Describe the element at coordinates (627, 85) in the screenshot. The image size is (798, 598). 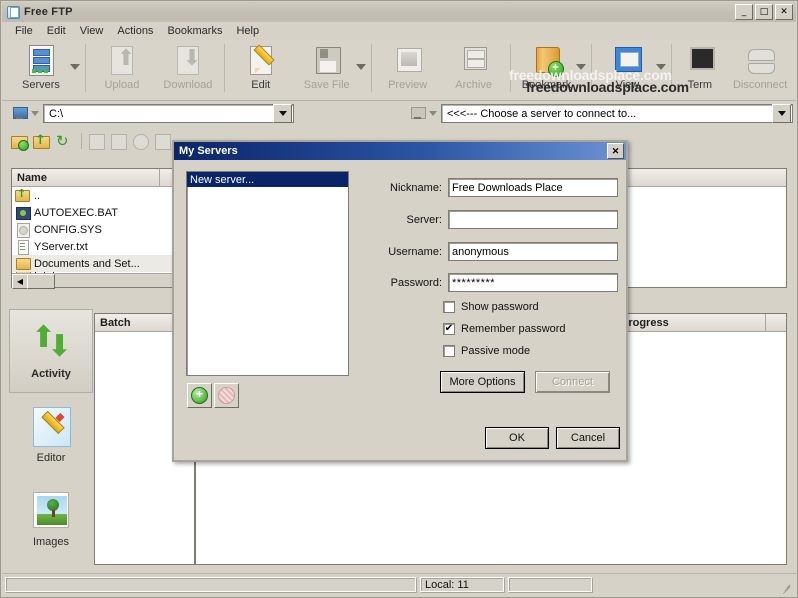
I see `toolbar-label-view: View` at that location.